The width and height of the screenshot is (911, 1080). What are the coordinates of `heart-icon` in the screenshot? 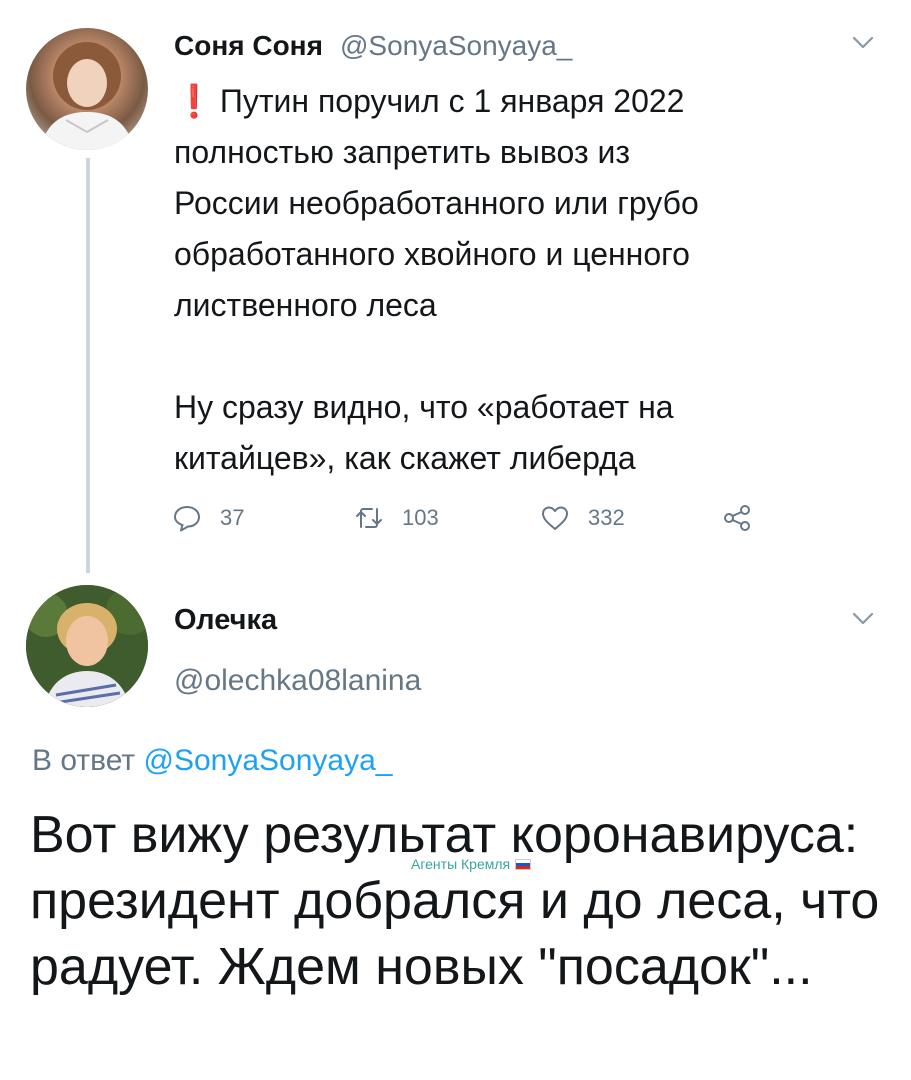 It's located at (555, 518).